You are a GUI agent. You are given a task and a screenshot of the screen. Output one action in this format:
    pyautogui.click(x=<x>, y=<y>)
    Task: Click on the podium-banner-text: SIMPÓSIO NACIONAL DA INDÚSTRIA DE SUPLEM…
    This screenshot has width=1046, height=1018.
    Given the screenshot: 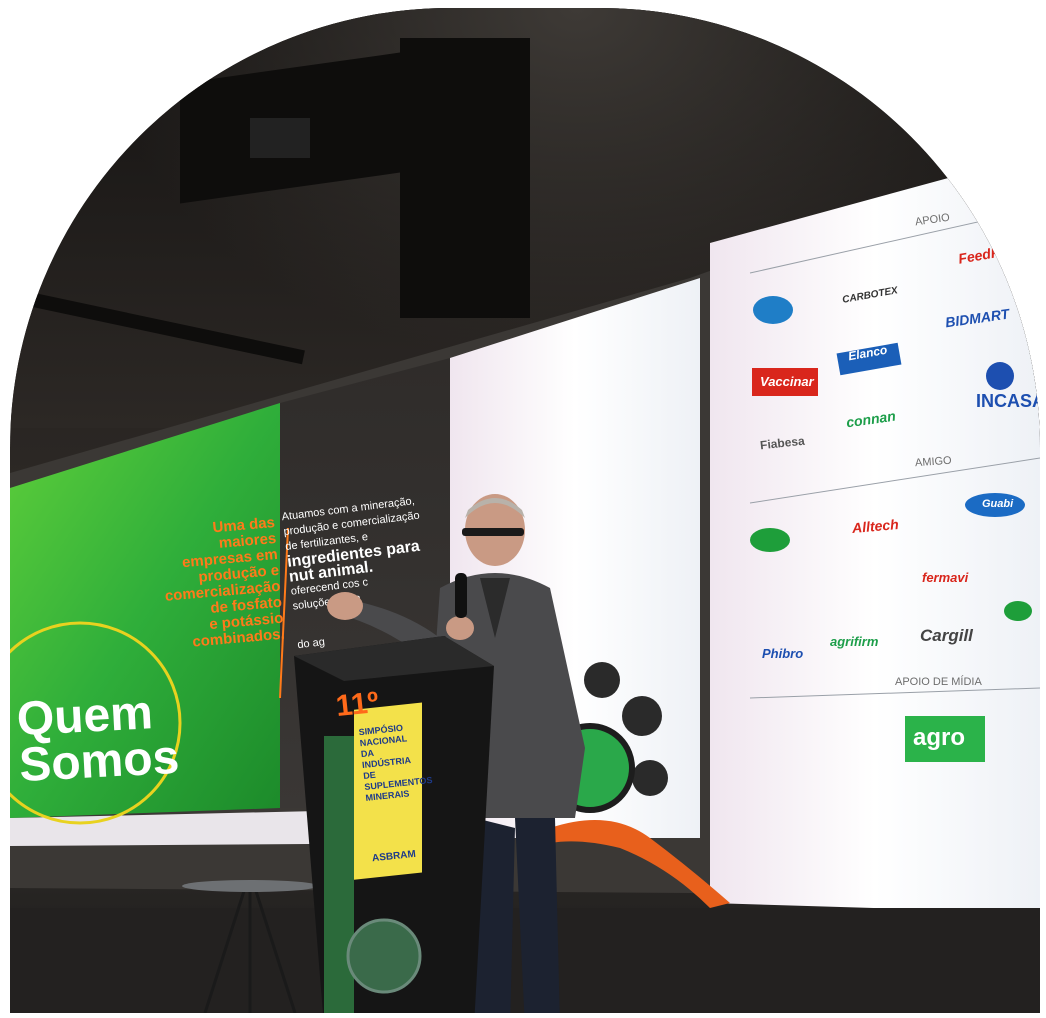 What is the action you would take?
    pyautogui.click(x=395, y=762)
    